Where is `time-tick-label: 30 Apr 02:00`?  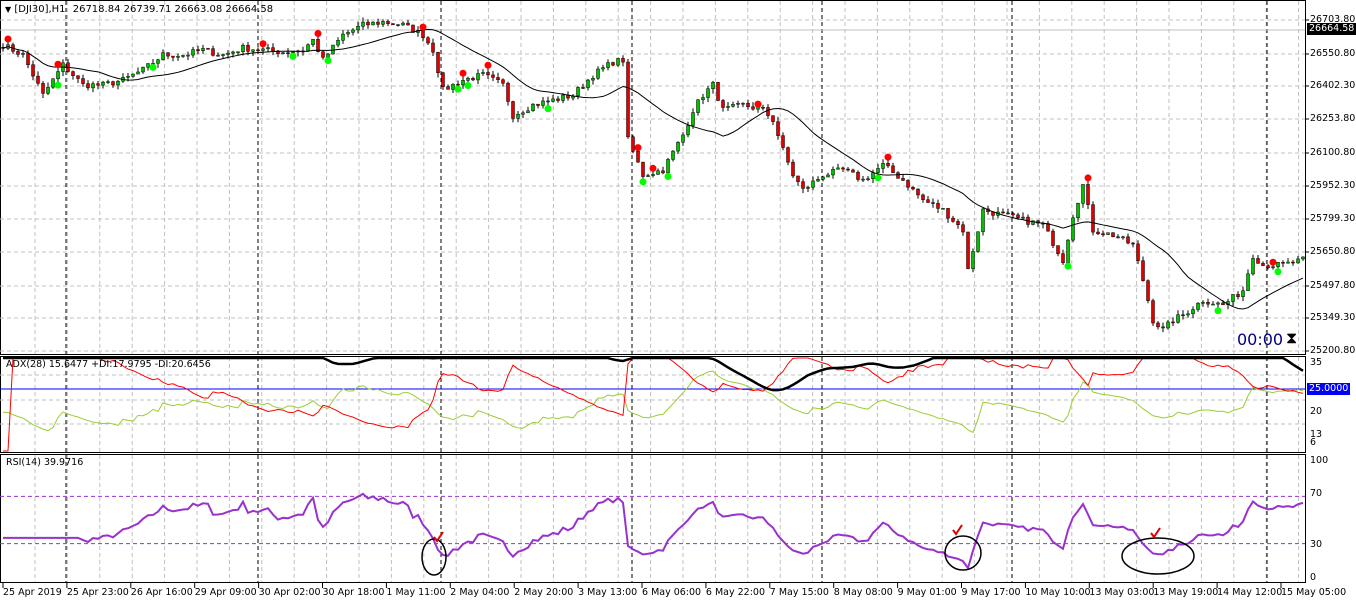
time-tick-label: 30 Apr 02:00 is located at coordinates (289, 592).